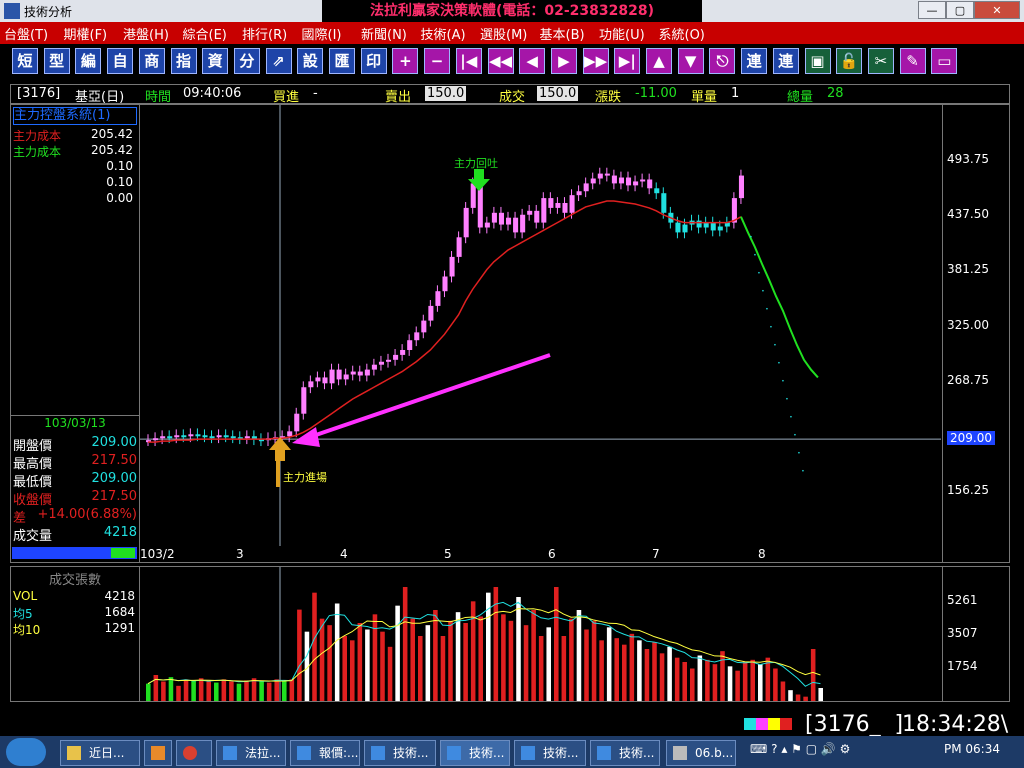  What do you see at coordinates (735, 93) in the screenshot?
I see `qty-value: 1` at bounding box center [735, 93].